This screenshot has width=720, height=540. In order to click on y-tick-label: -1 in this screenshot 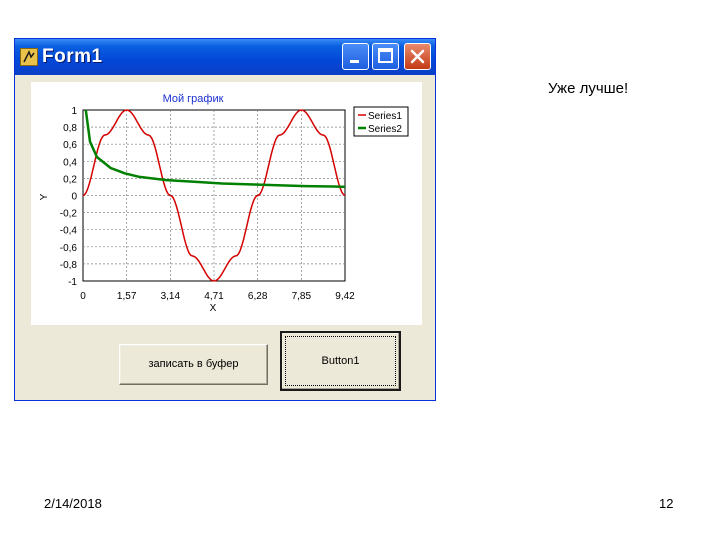, I will do `click(72, 282)`.